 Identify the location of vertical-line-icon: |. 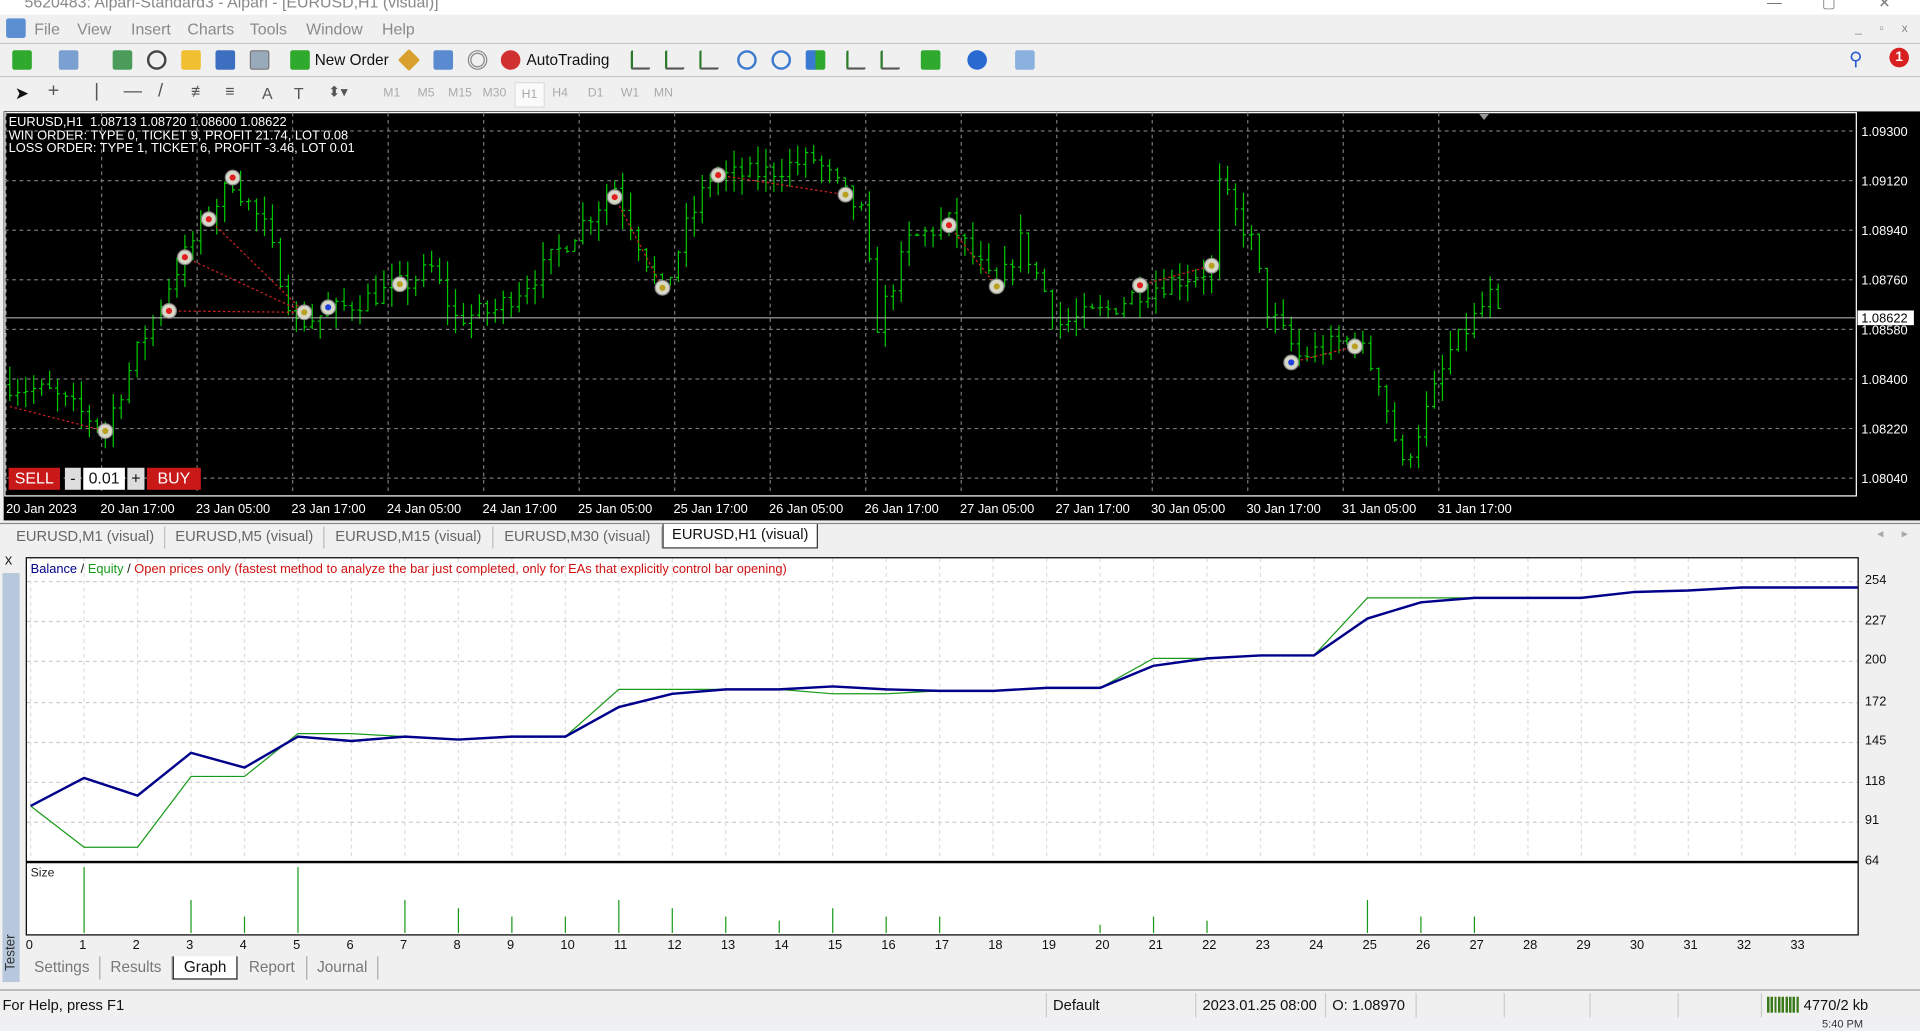
(96, 91).